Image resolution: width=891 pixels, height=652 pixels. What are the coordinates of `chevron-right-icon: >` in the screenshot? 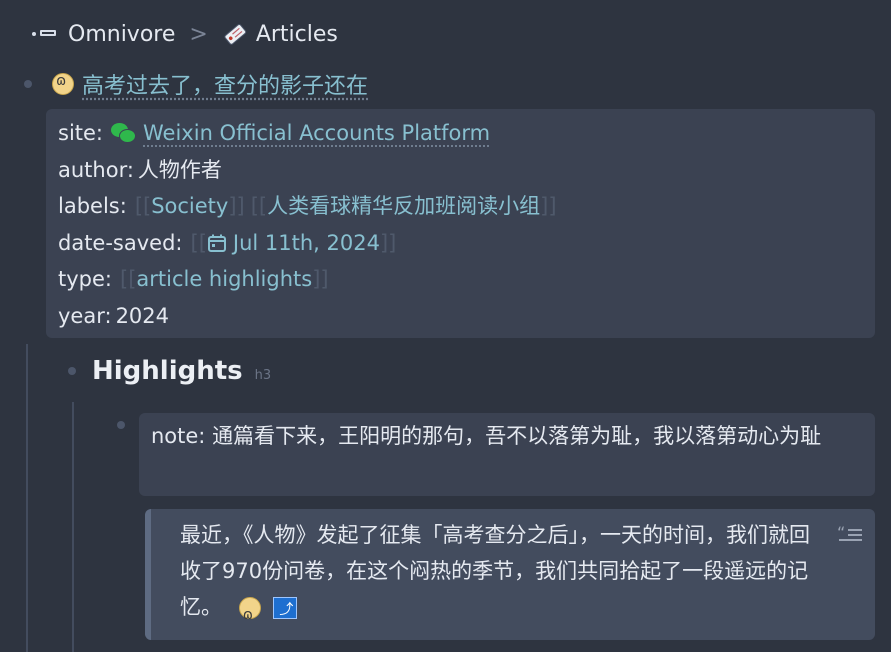 It's located at (198, 34).